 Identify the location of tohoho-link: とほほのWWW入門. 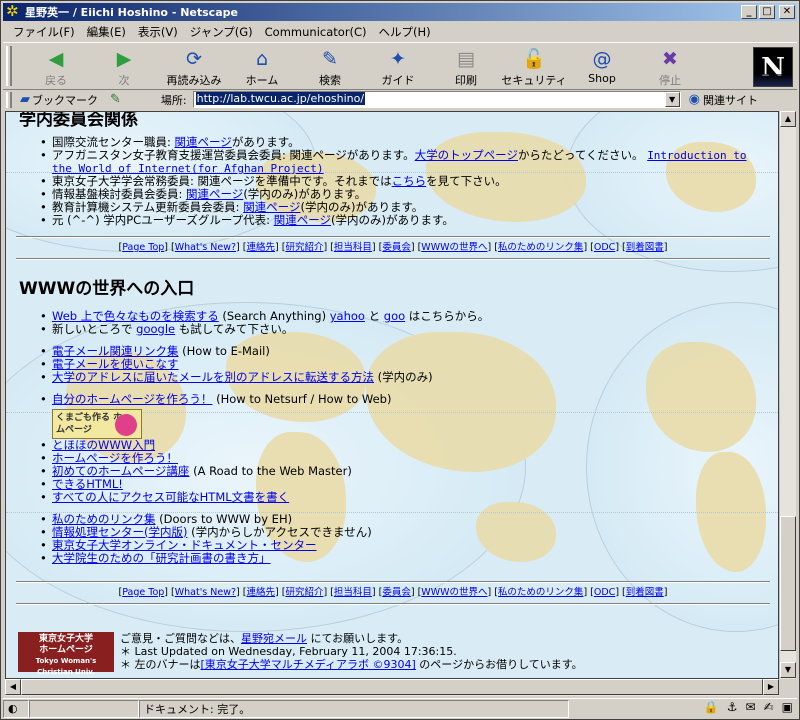
(103, 445).